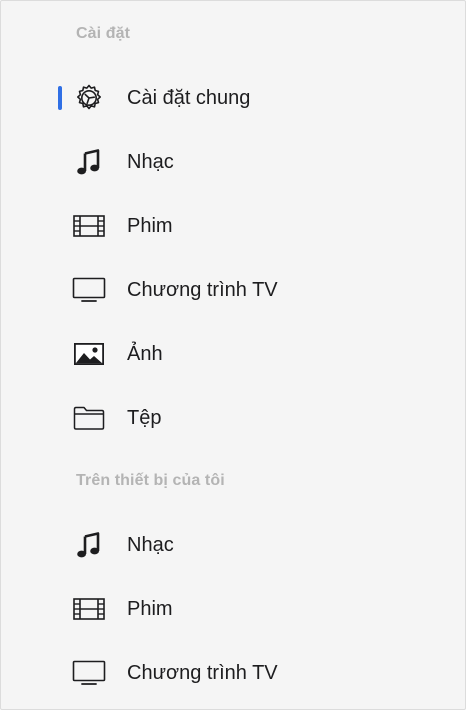  I want to click on photo-icon, so click(89, 354).